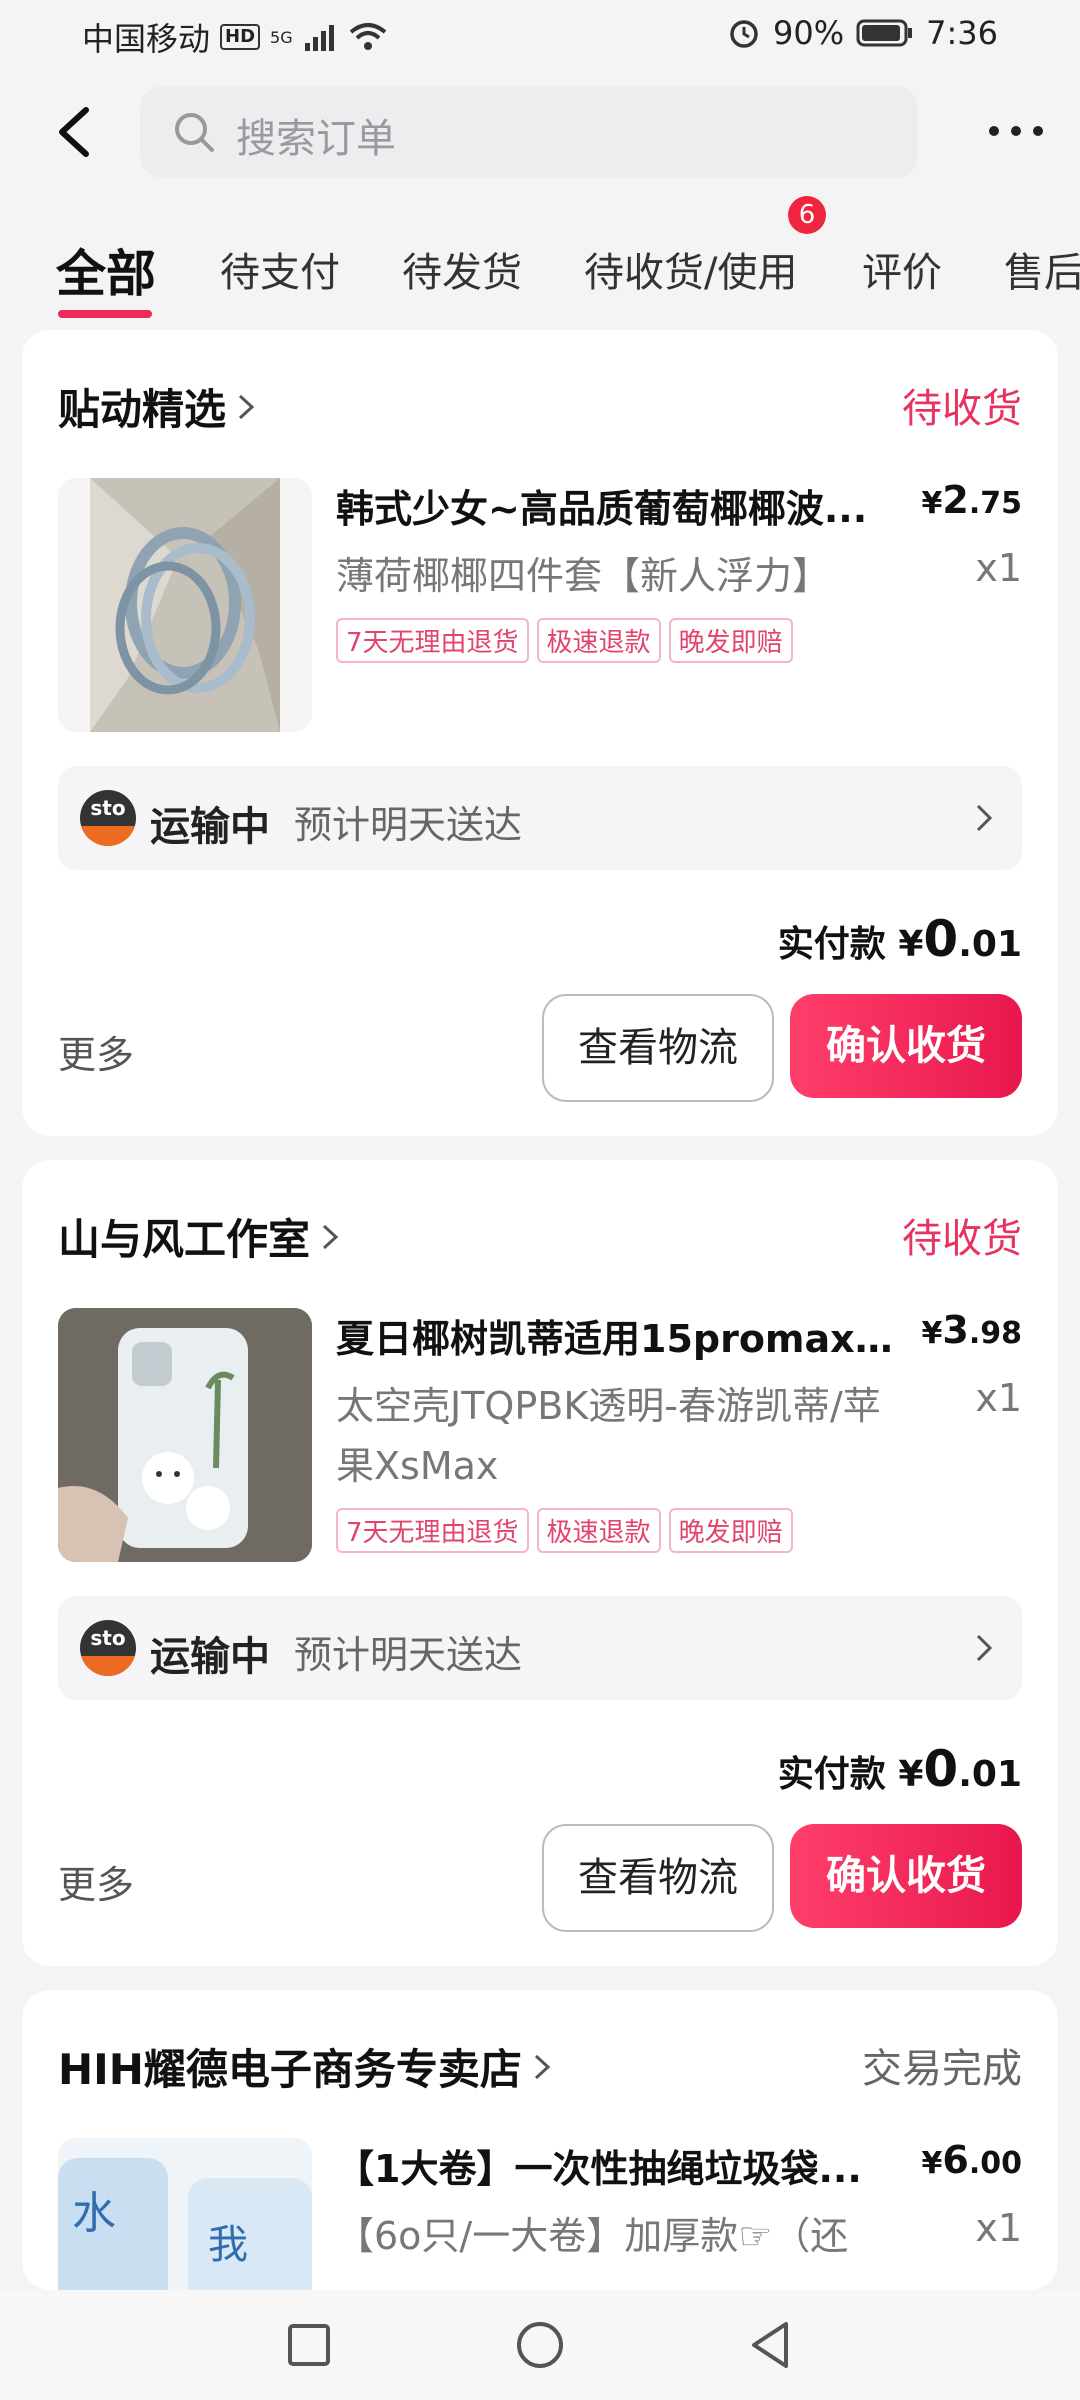 The image size is (1080, 2400). What do you see at coordinates (995, 503) in the screenshot?
I see `price-dec: .75` at bounding box center [995, 503].